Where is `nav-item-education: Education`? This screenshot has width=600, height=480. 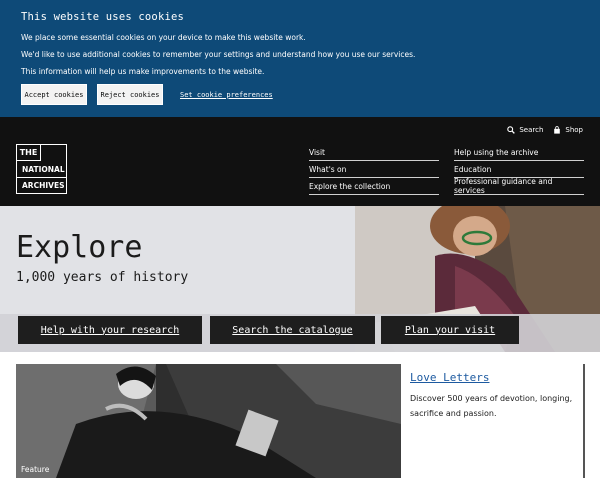
nav-item-education: Education is located at coordinates (519, 169).